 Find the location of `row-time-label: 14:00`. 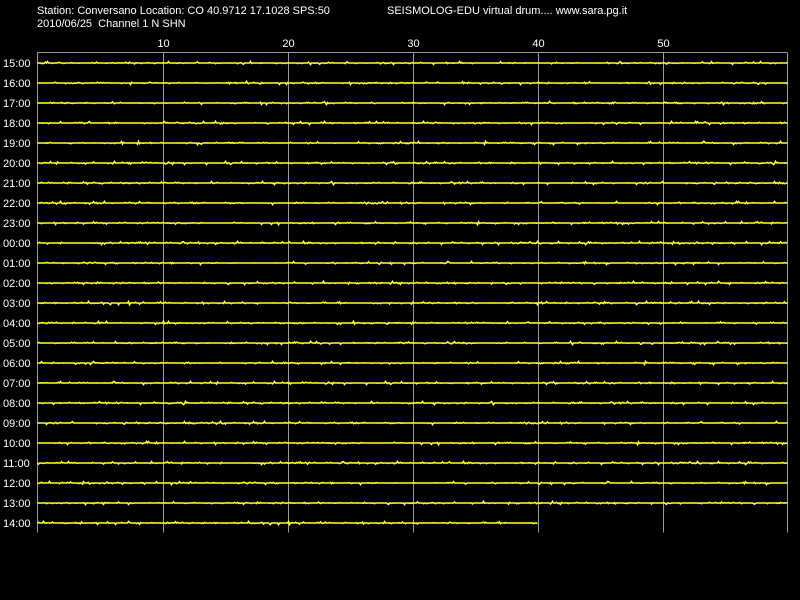

row-time-label: 14:00 is located at coordinates (17, 524).